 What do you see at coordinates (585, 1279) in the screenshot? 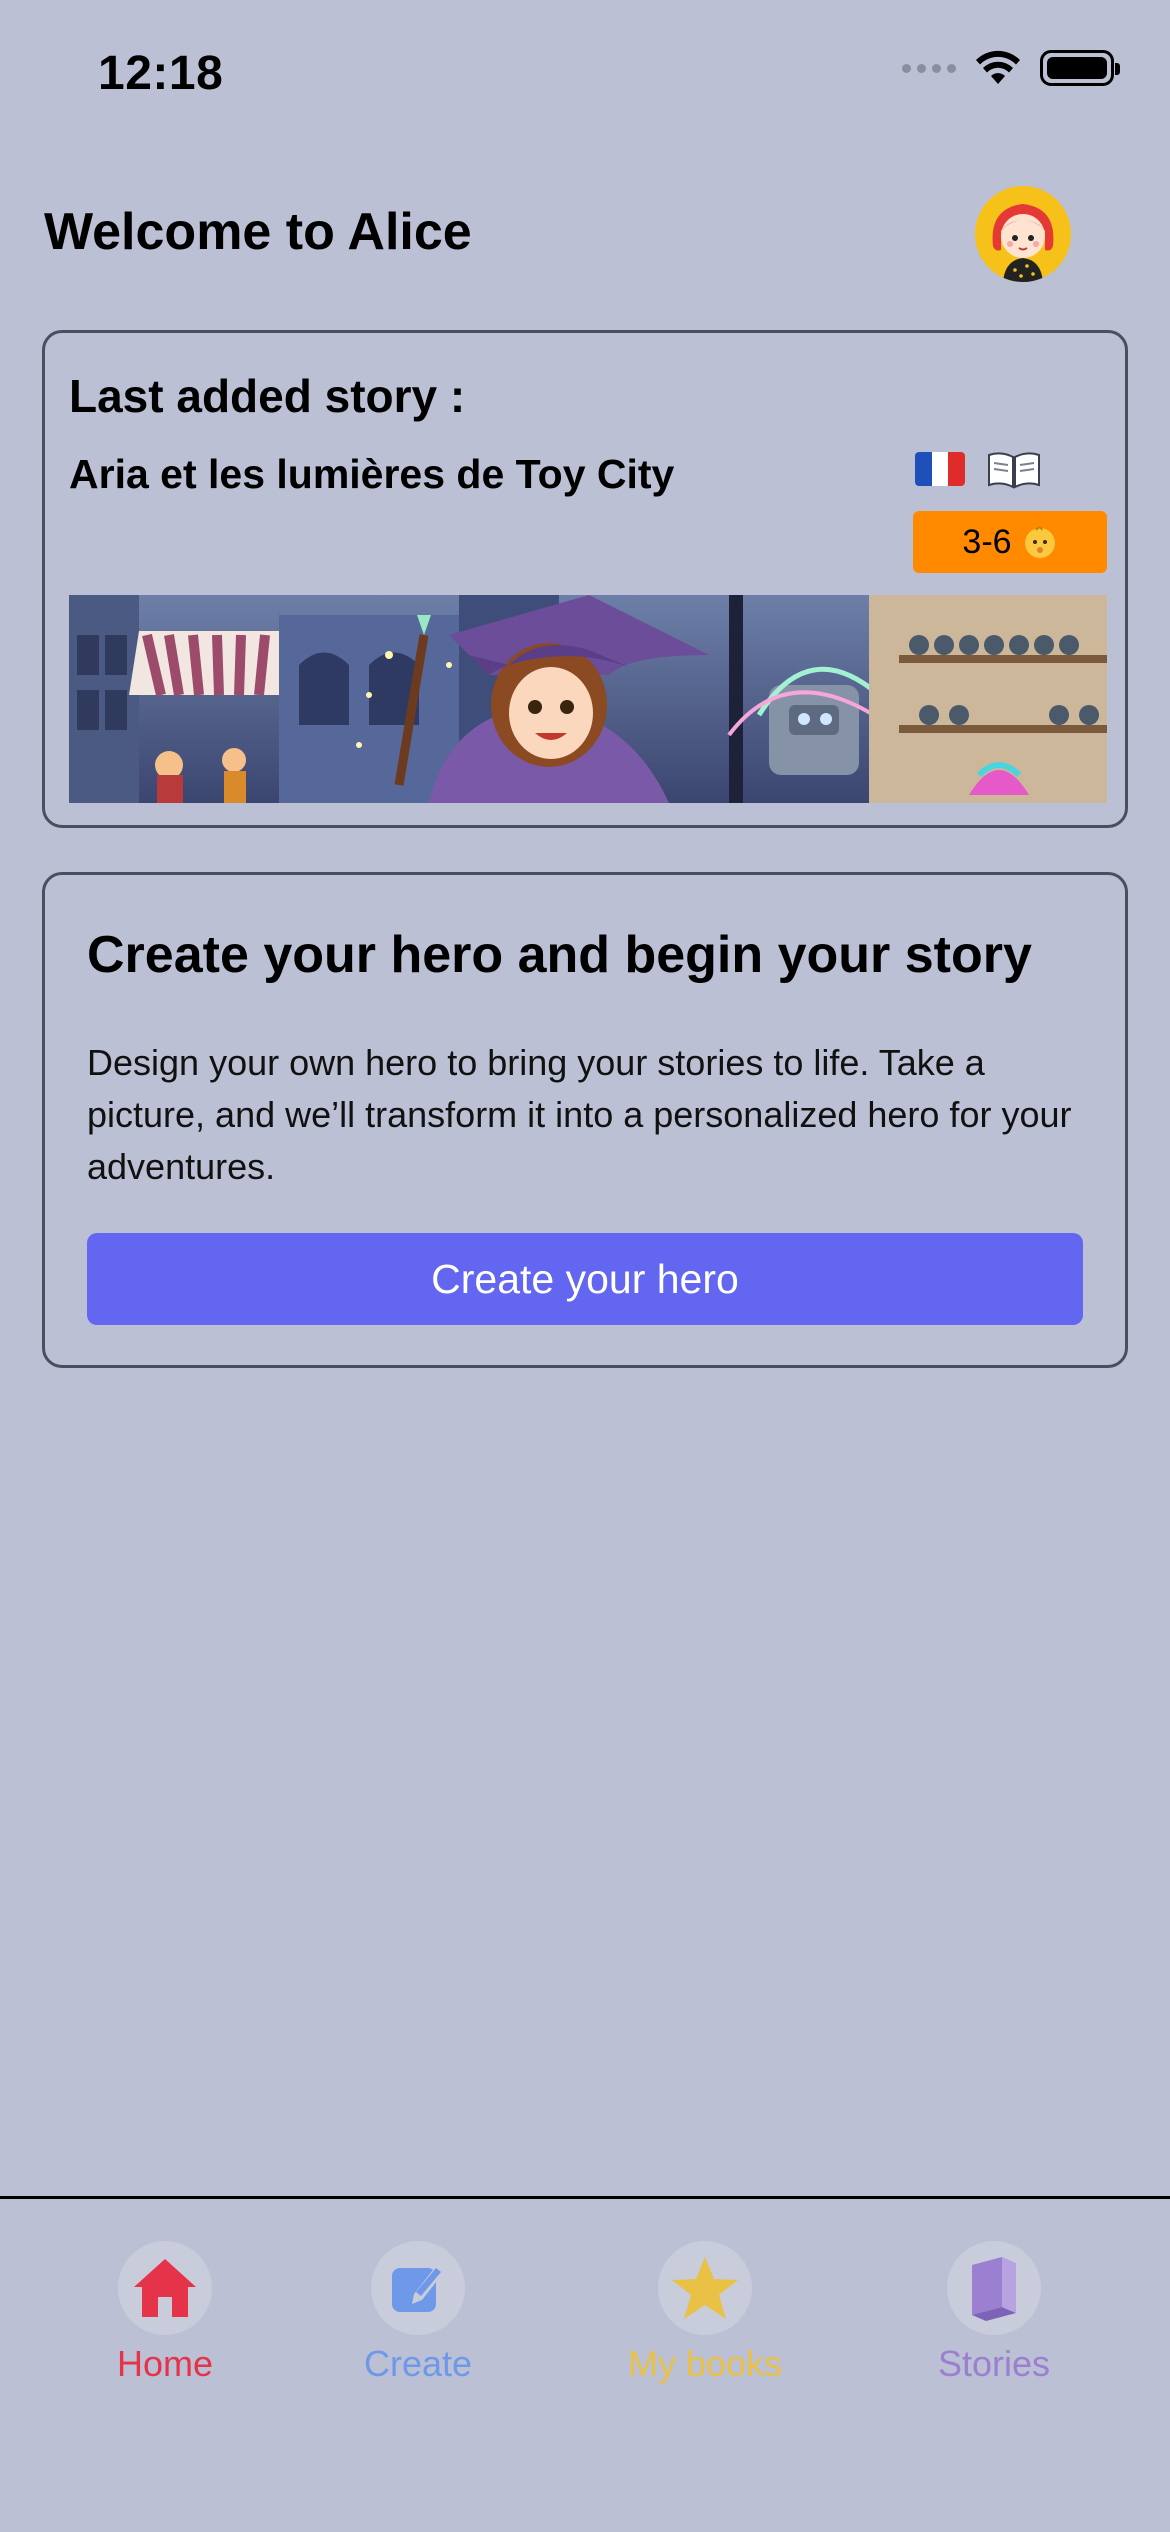
I see `create-hero-button: Create your hero` at bounding box center [585, 1279].